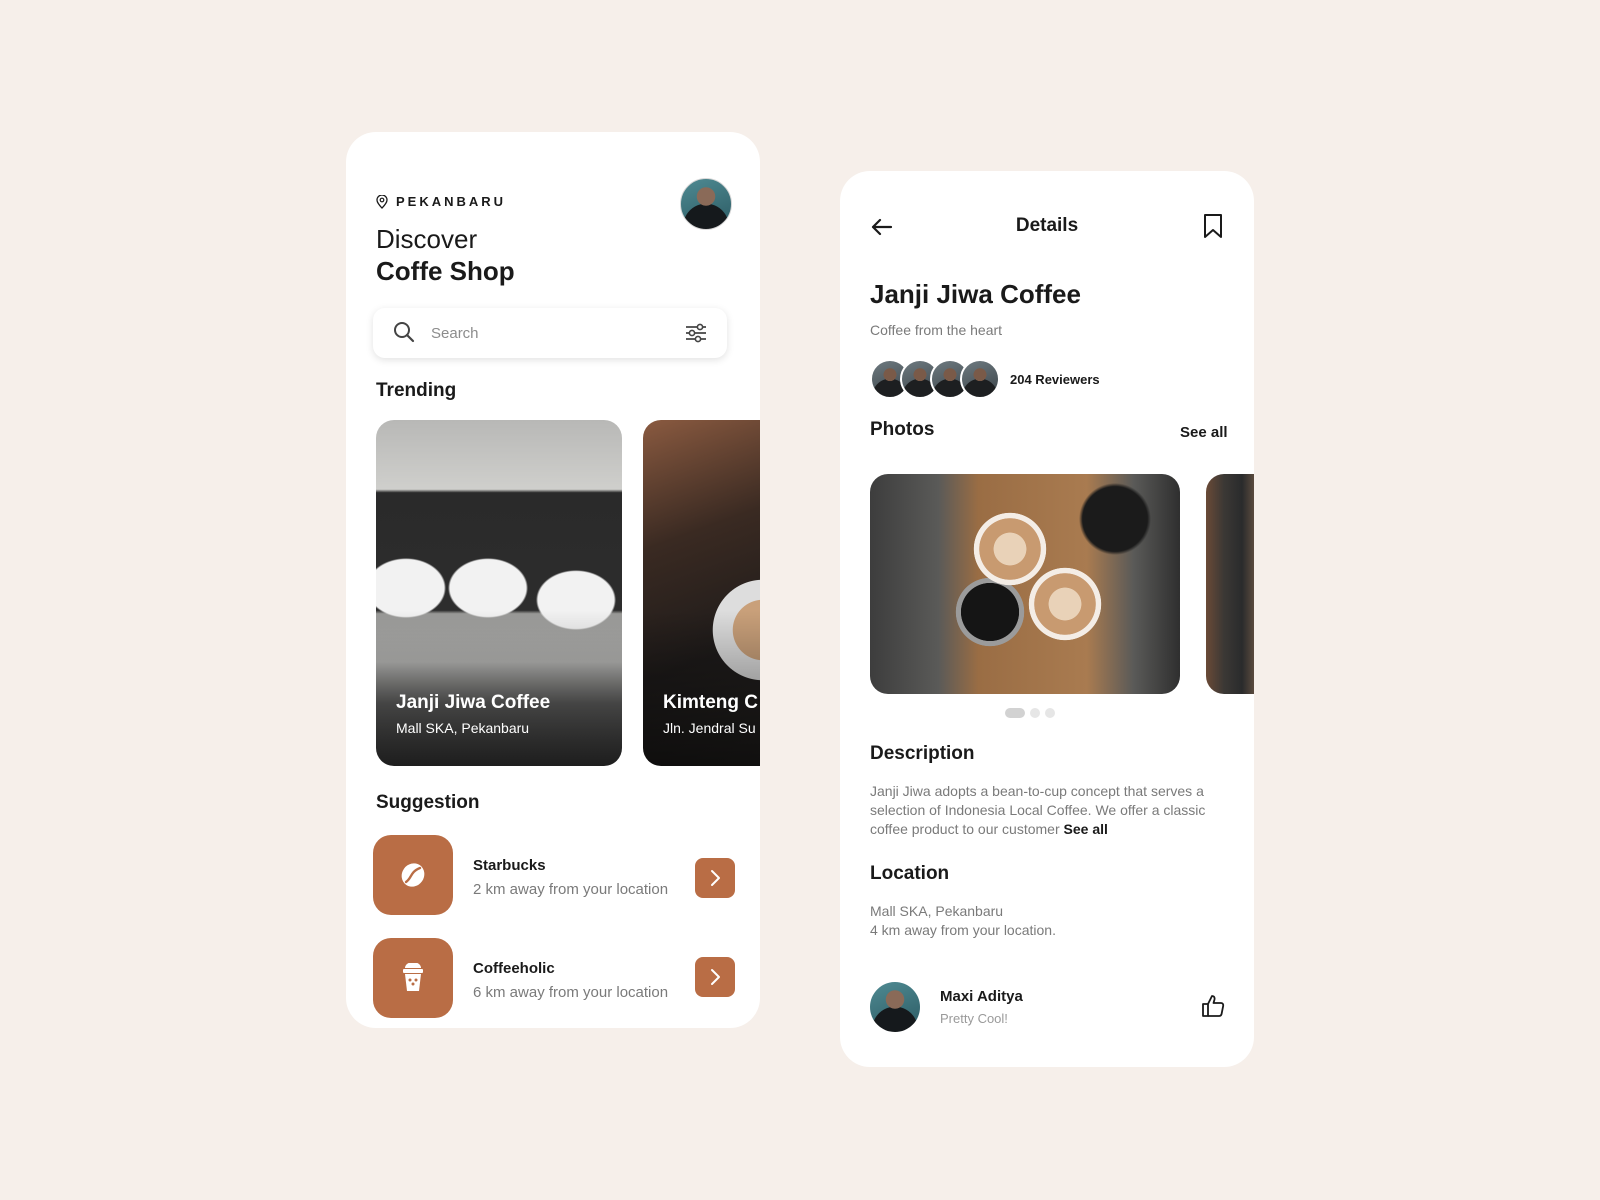  What do you see at coordinates (571, 992) in the screenshot?
I see `suggestion-distance: 6 km away from your location` at bounding box center [571, 992].